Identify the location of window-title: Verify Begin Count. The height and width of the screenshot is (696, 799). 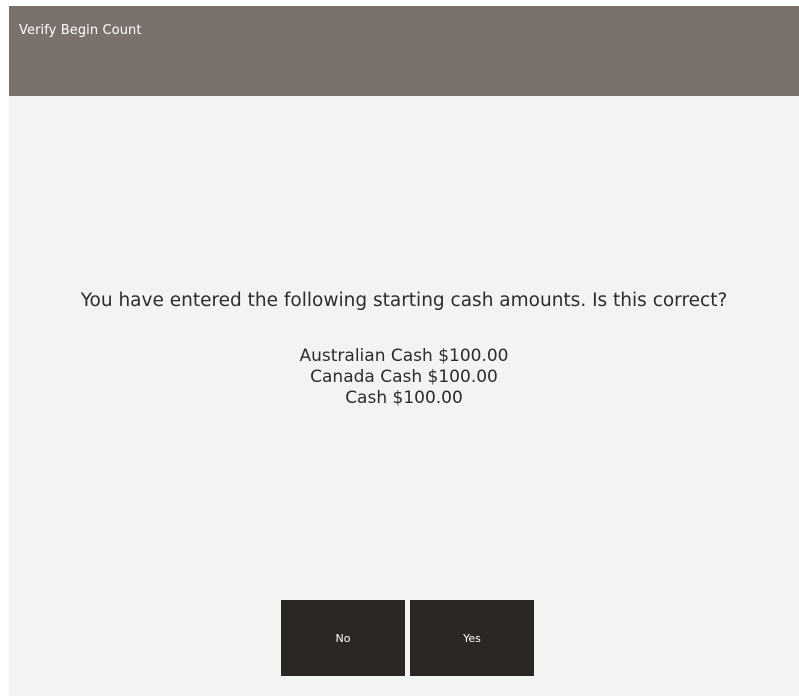
(80, 30).